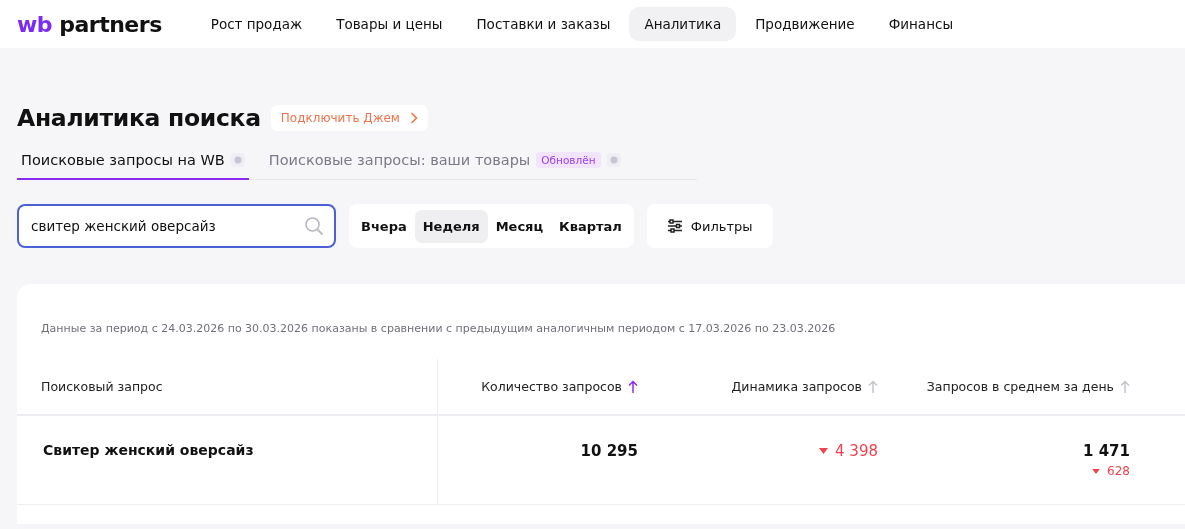 The height and width of the screenshot is (529, 1185). Describe the element at coordinates (102, 386) in the screenshot. I see `column-header: Поисковый запрос` at that location.